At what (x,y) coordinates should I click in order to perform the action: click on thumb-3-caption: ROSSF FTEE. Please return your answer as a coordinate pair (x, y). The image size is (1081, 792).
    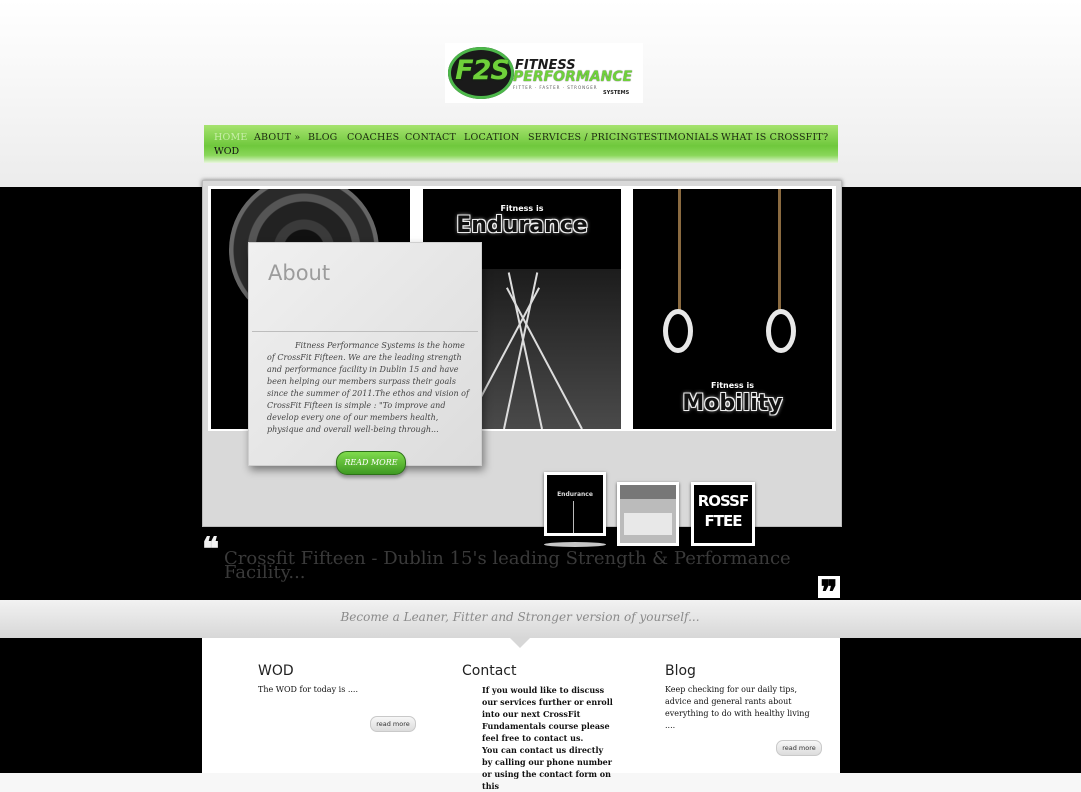
    Looking at the image, I should click on (723, 511).